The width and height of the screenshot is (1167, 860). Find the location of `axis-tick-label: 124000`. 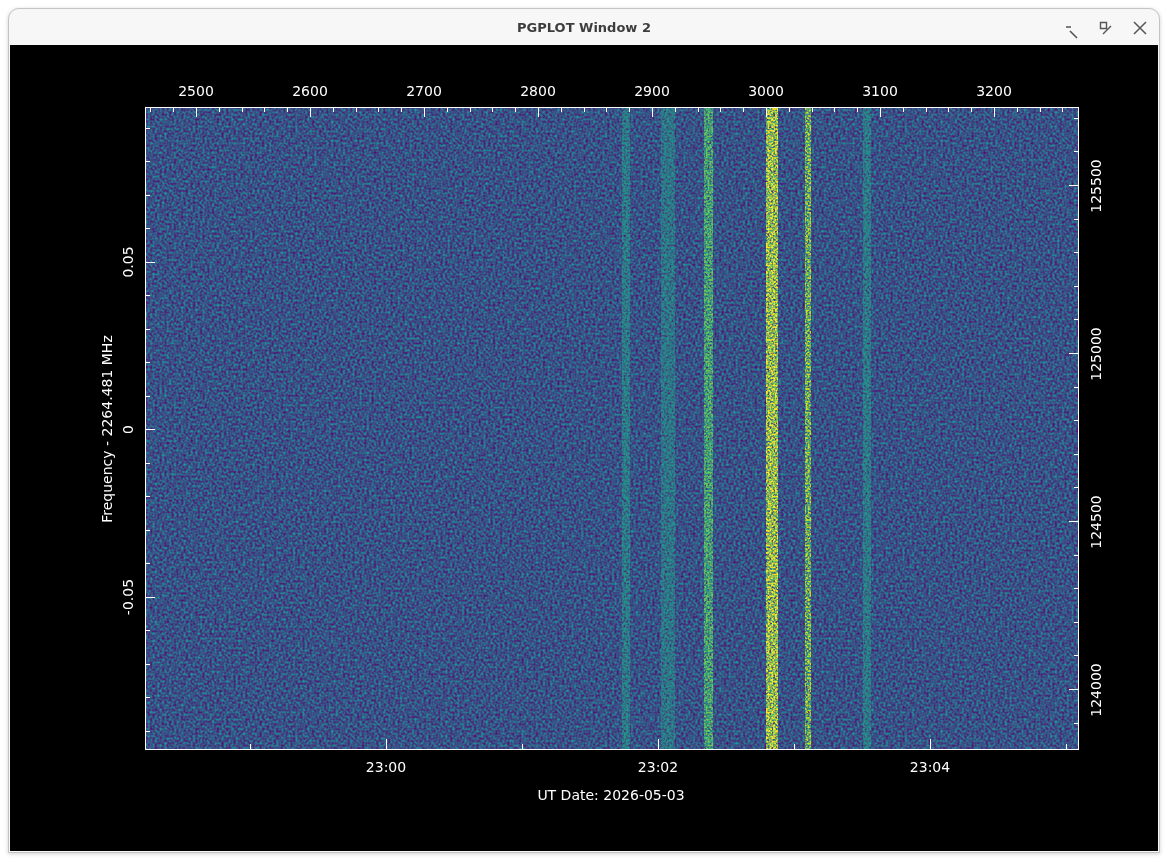

axis-tick-label: 124000 is located at coordinates (1096, 690).